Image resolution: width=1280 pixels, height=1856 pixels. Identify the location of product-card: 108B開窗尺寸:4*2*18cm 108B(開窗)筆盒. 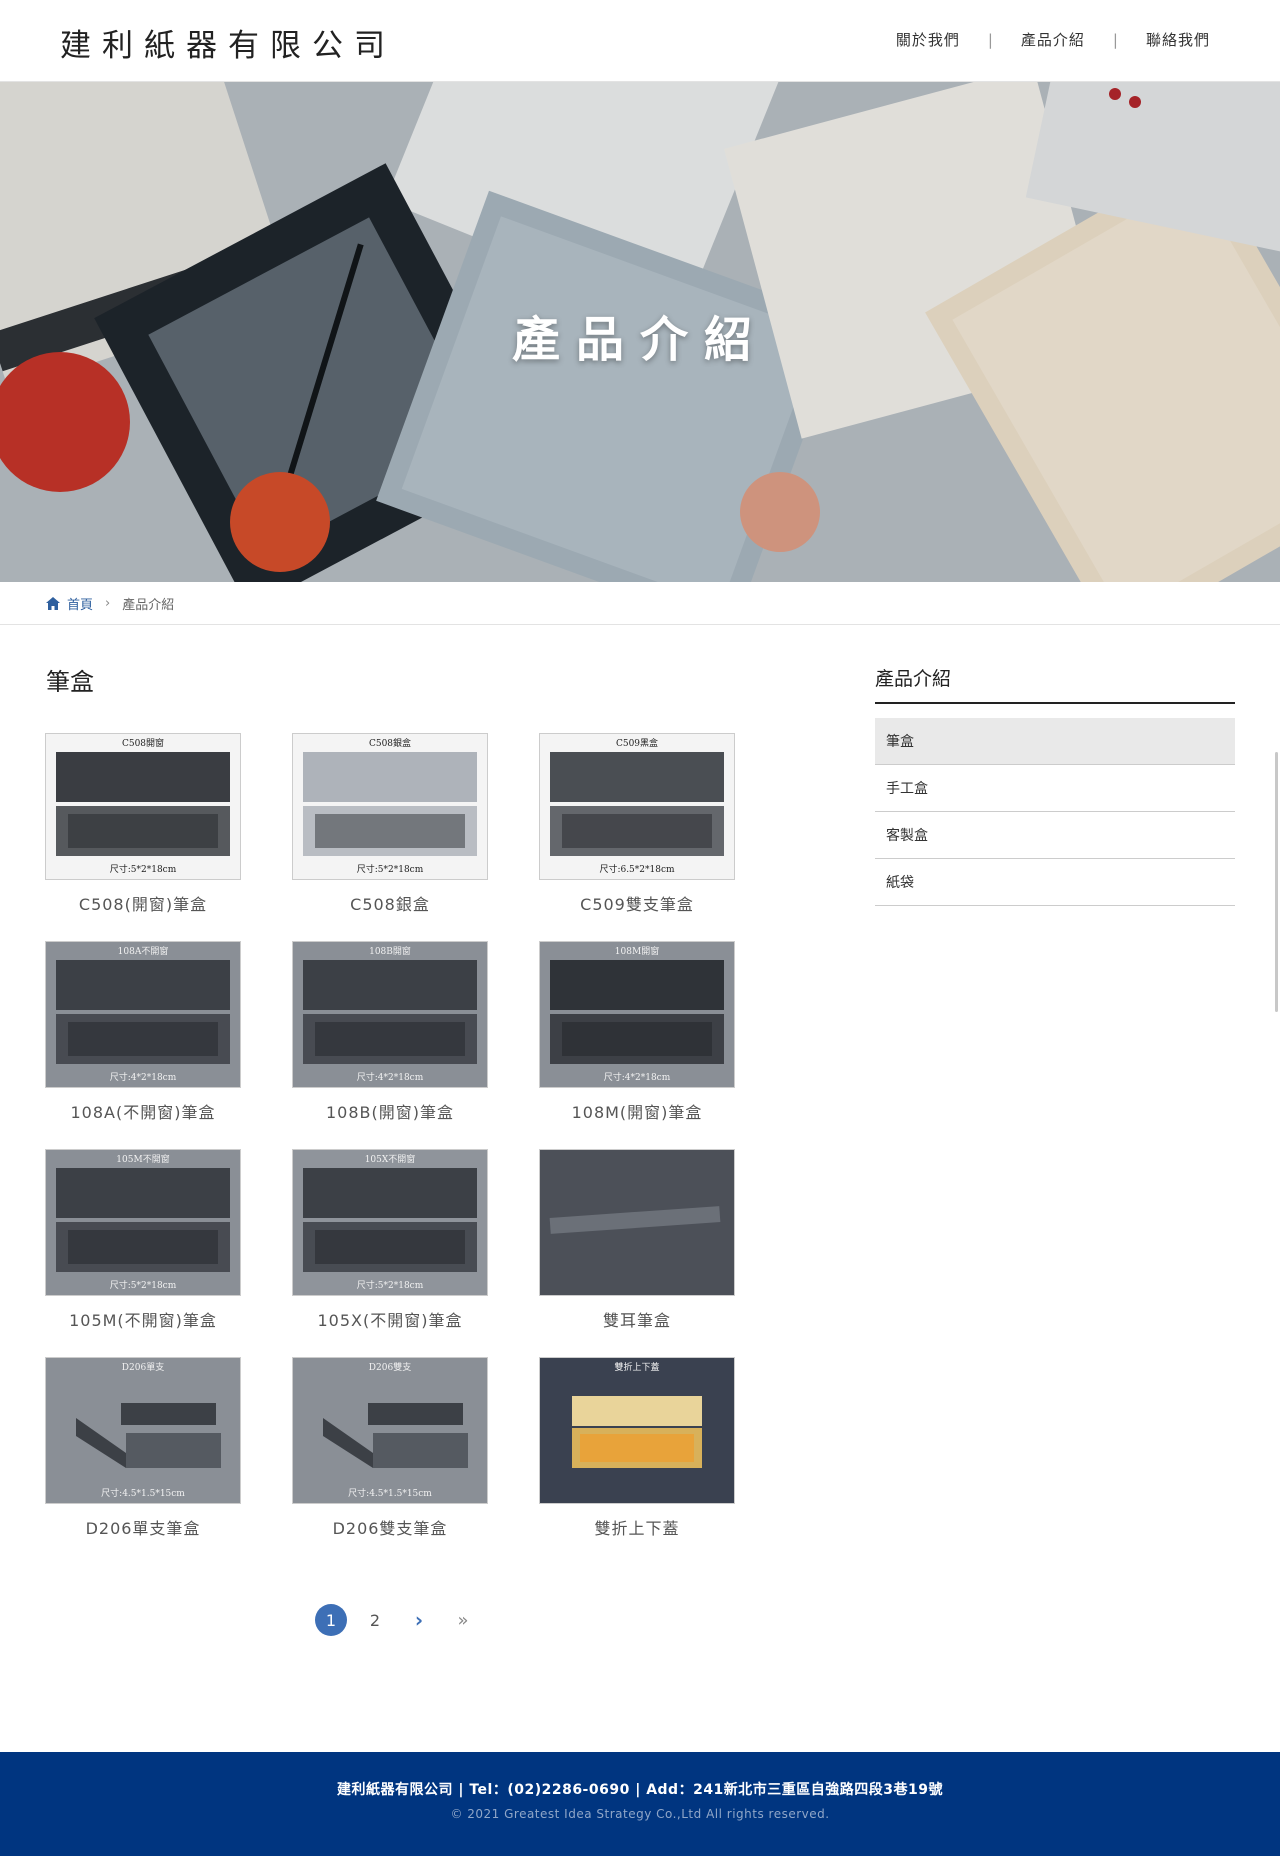
(390, 1032).